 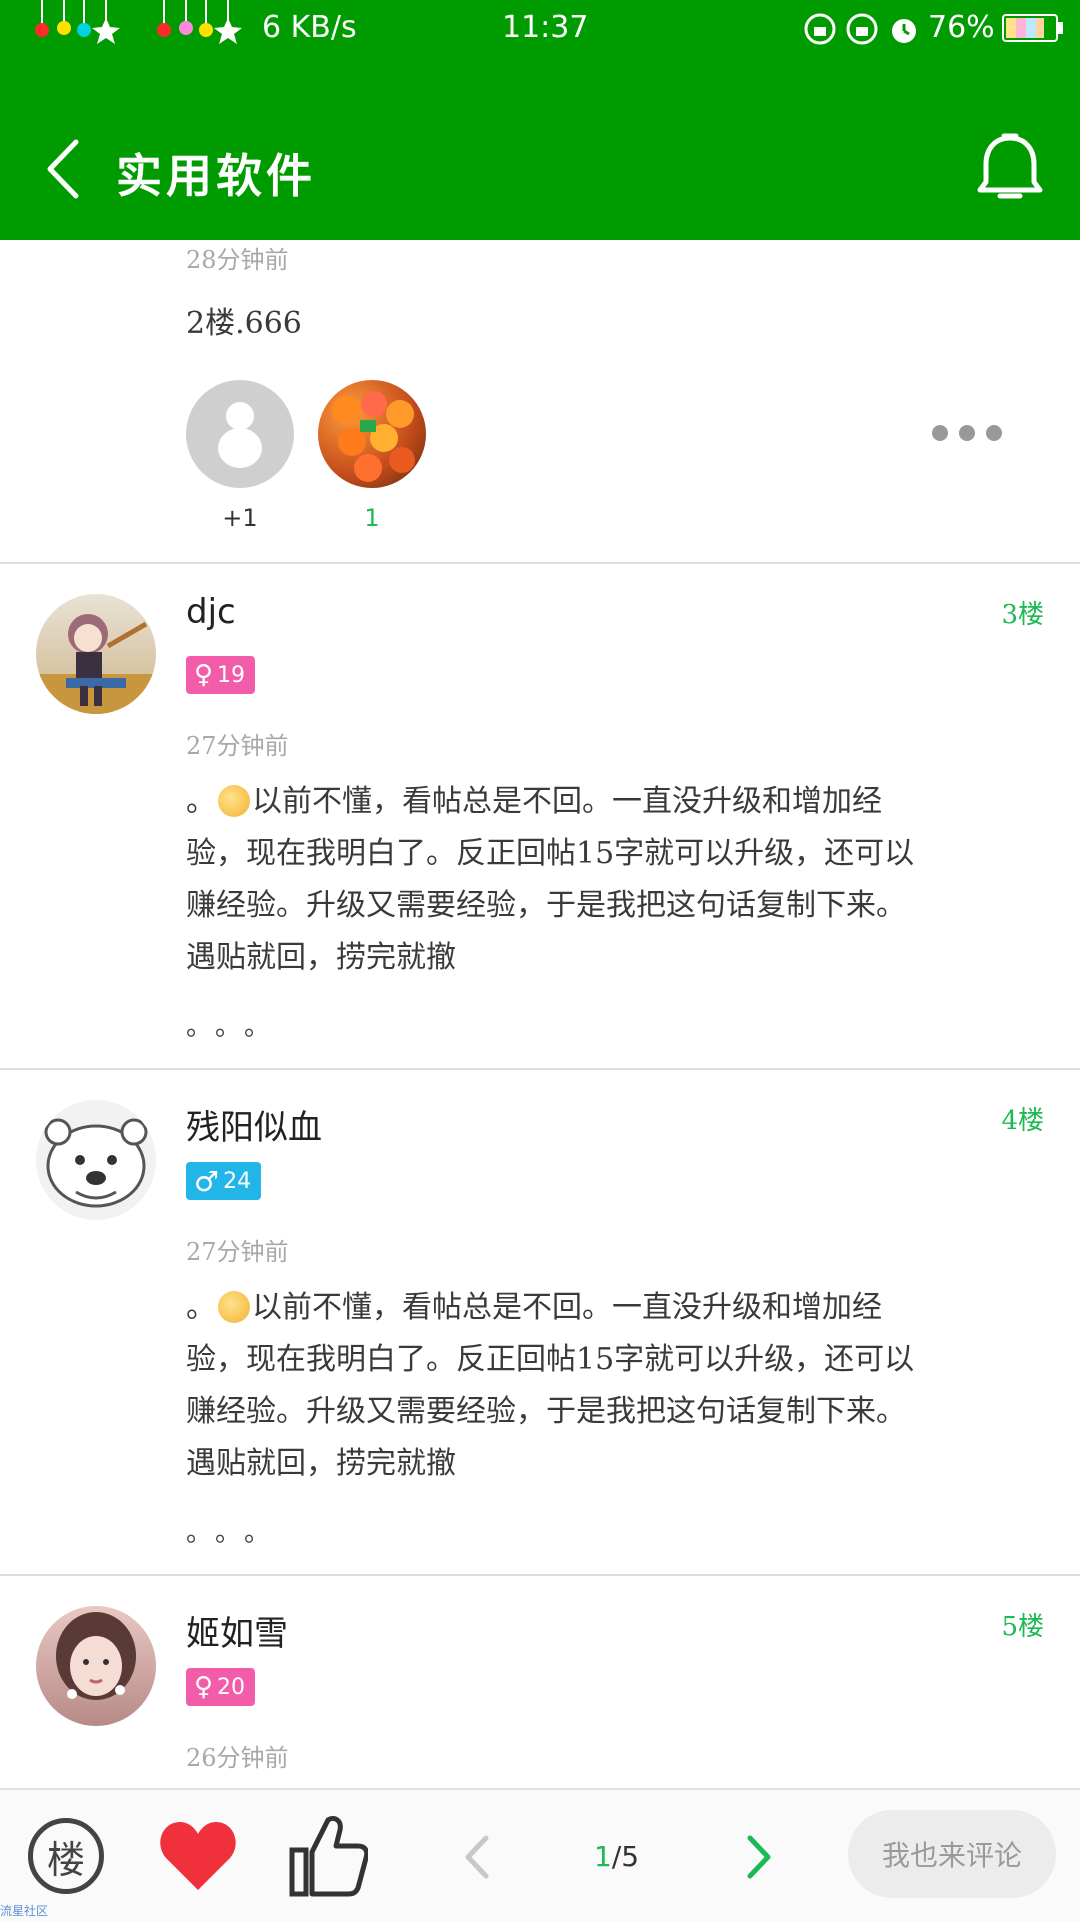 I want to click on cartoon-bear-avatar-image, so click(x=96, y=1163).